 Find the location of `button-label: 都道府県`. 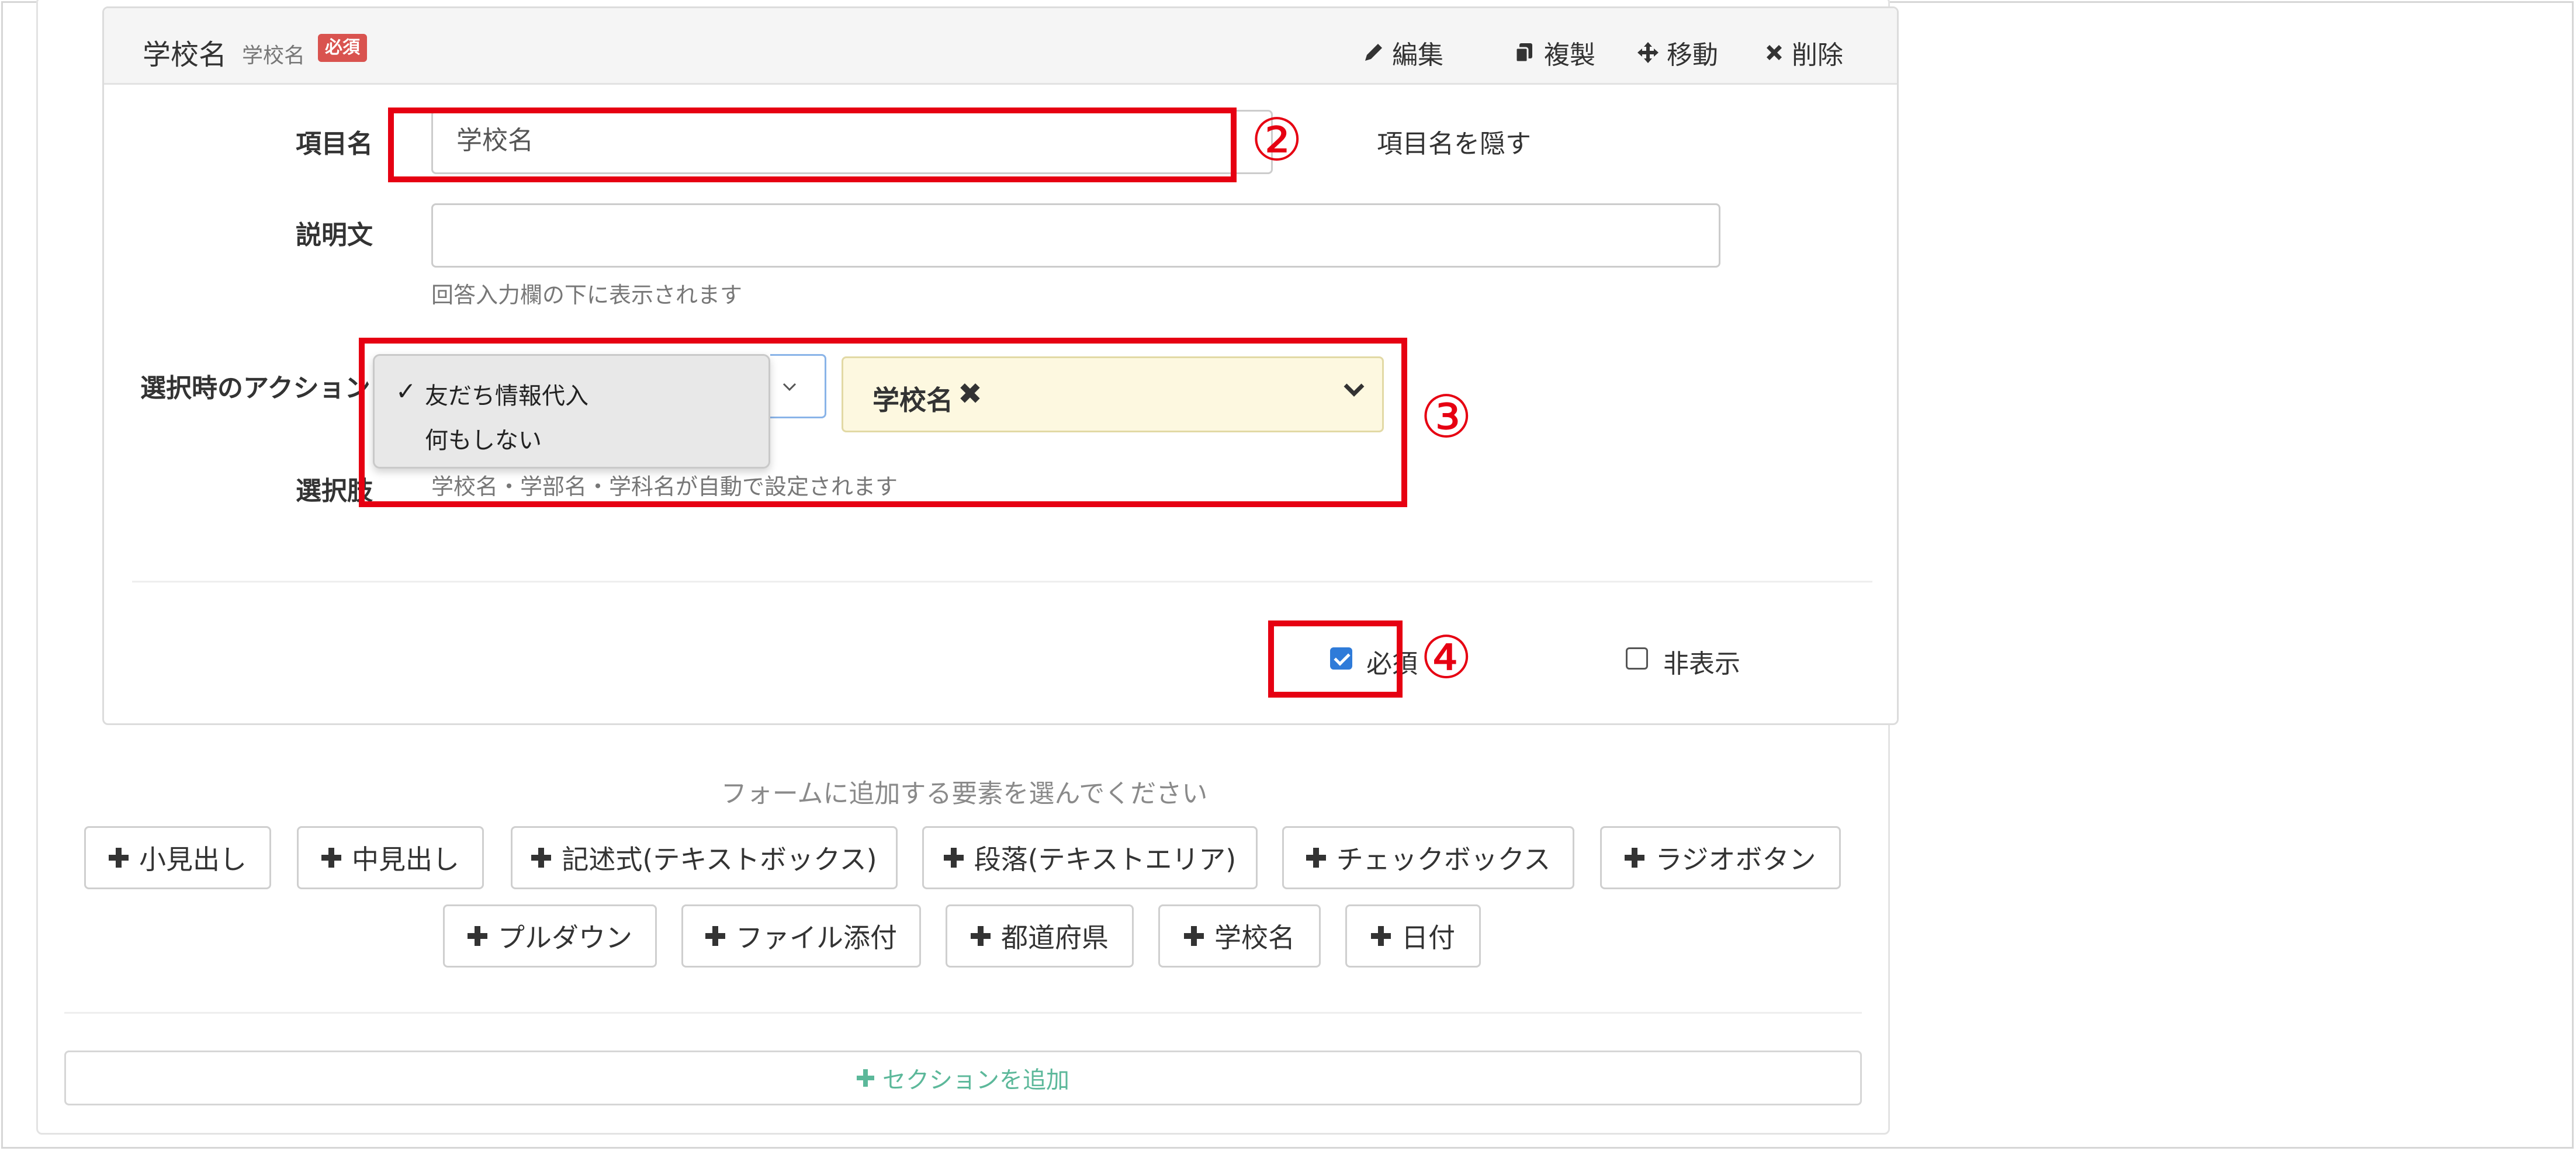

button-label: 都道府県 is located at coordinates (1055, 938).